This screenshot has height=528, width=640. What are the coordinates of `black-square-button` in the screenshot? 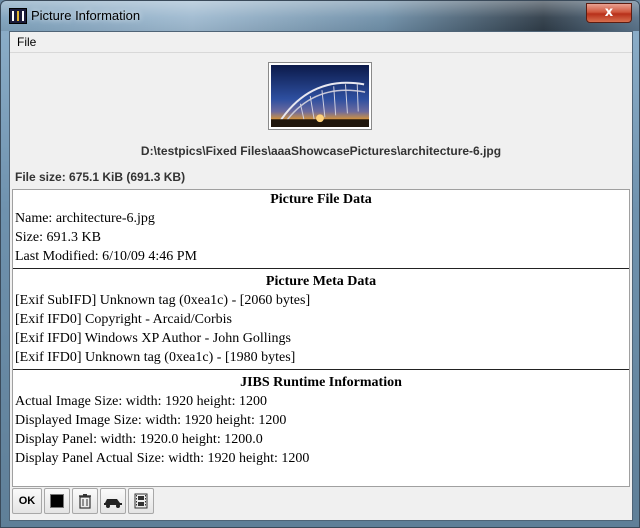 It's located at (57, 501).